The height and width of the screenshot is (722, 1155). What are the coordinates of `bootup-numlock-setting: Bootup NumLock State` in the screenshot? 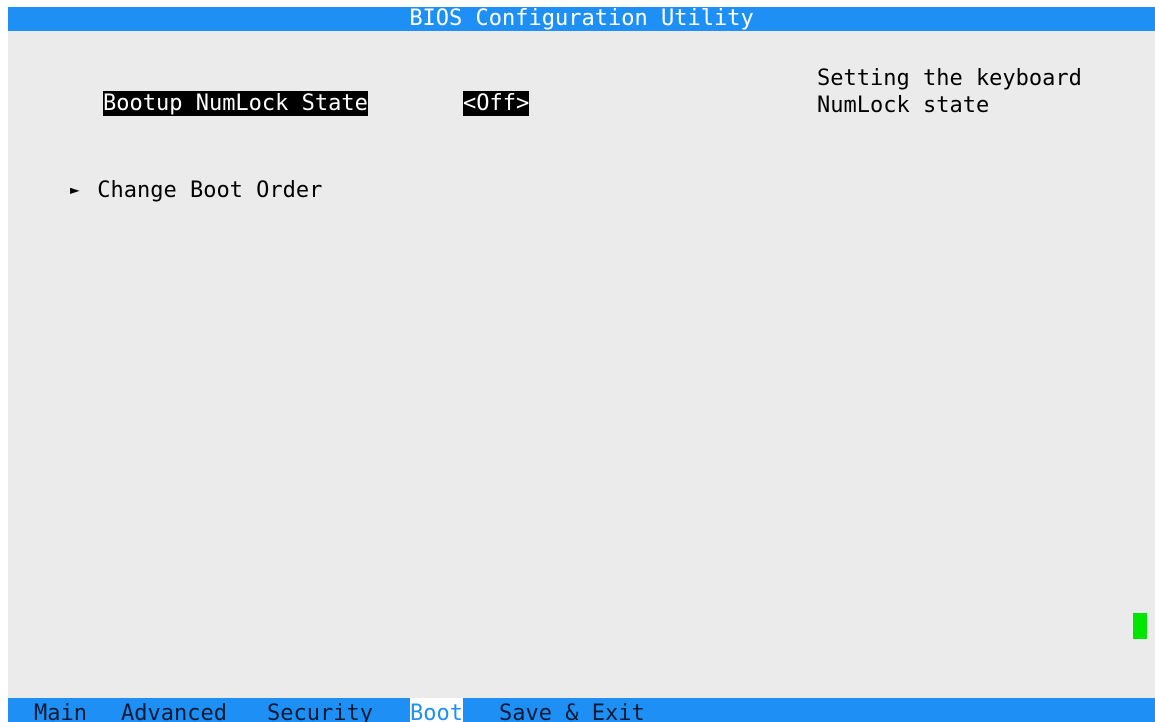 It's located at (209, 104).